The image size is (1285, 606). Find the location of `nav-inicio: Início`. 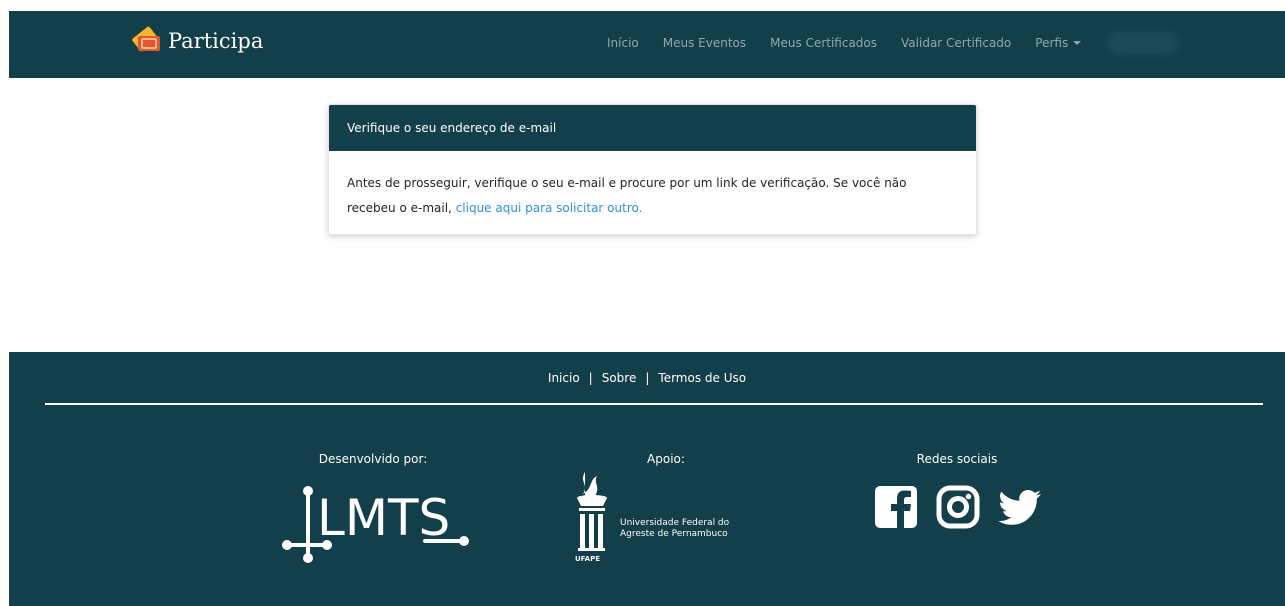

nav-inicio: Início is located at coordinates (623, 43).